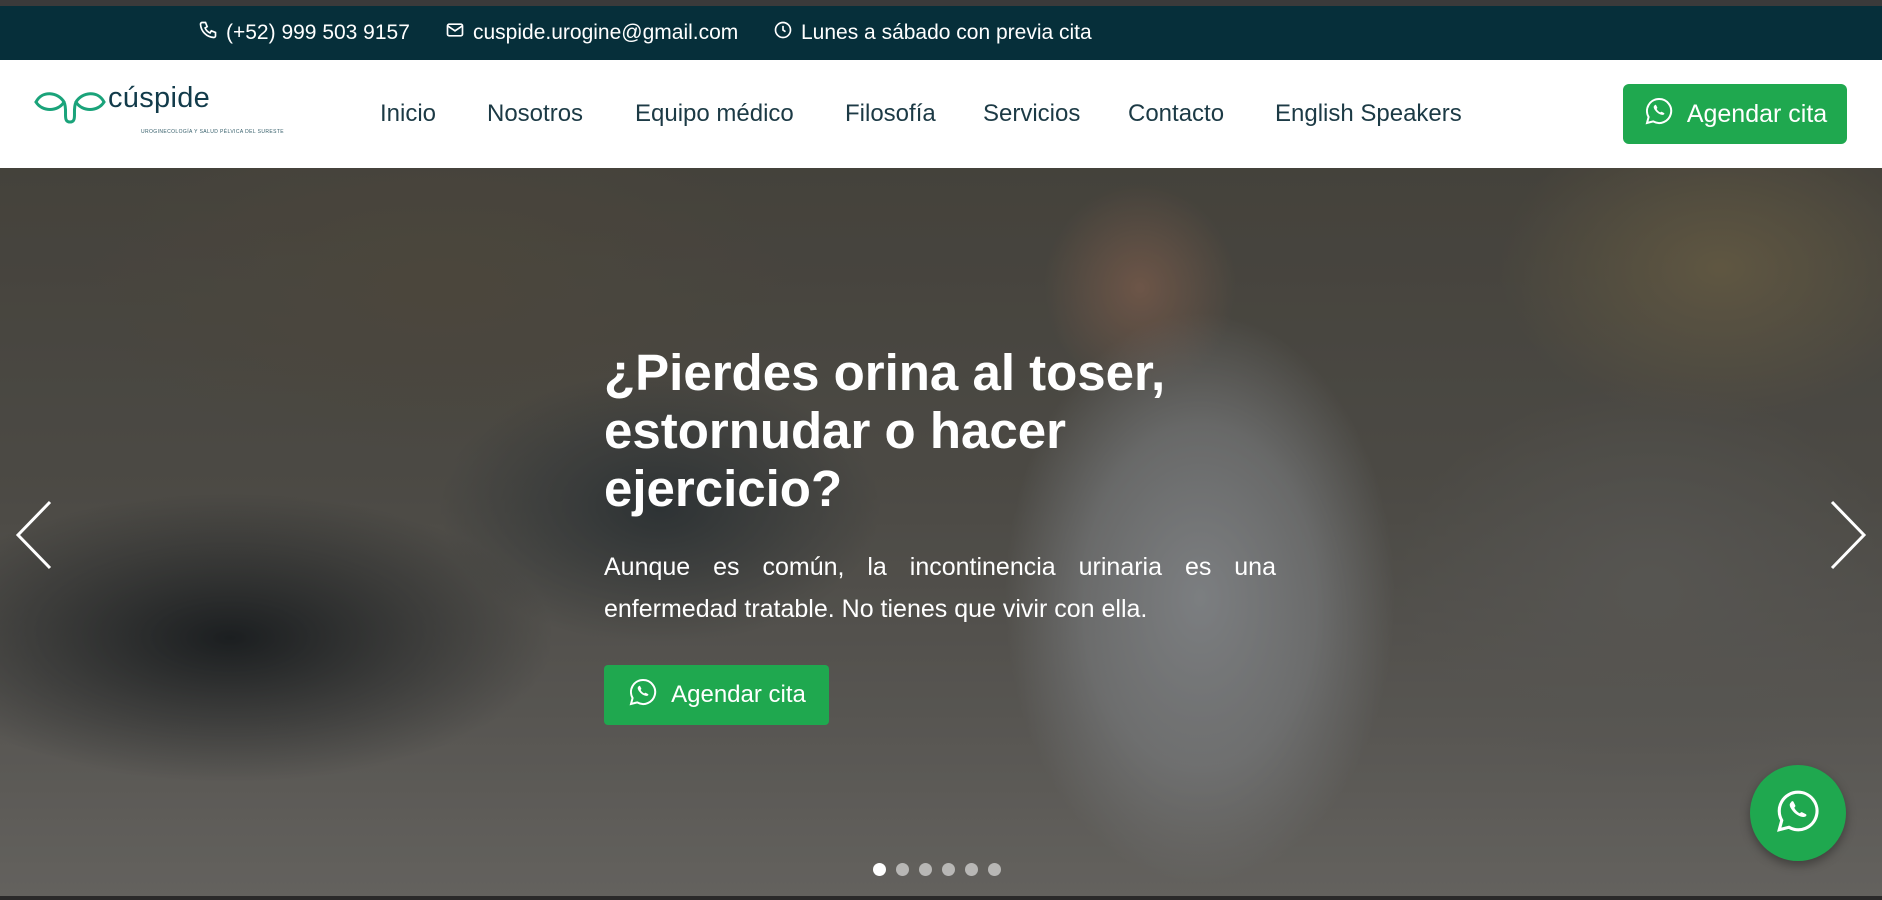  I want to click on hours-text: Lunes a sábado con previa cita, so click(946, 32).